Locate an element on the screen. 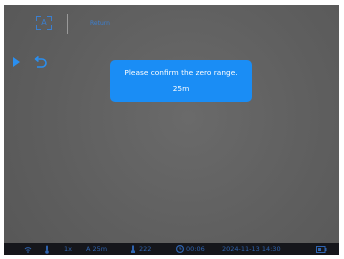 The image size is (344, 259). auto-mode-icon: A is located at coordinates (44, 23).